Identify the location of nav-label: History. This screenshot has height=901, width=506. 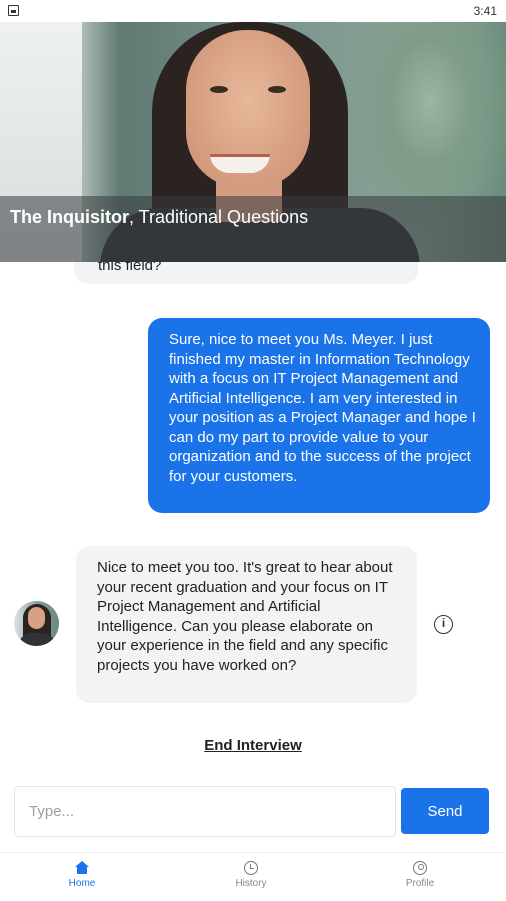
(251, 883).